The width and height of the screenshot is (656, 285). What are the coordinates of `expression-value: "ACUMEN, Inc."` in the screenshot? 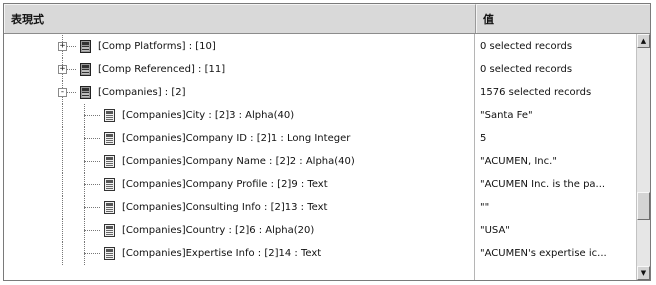 It's located at (518, 161).